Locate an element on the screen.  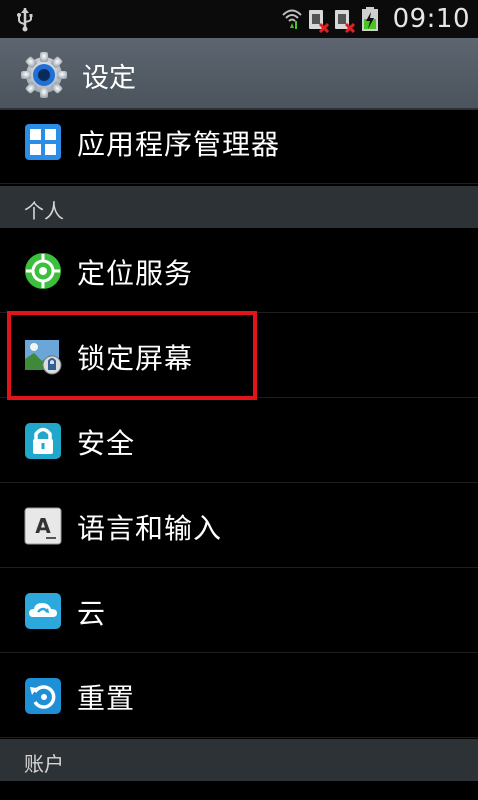
list-item-label: 重置 is located at coordinates (106, 698).